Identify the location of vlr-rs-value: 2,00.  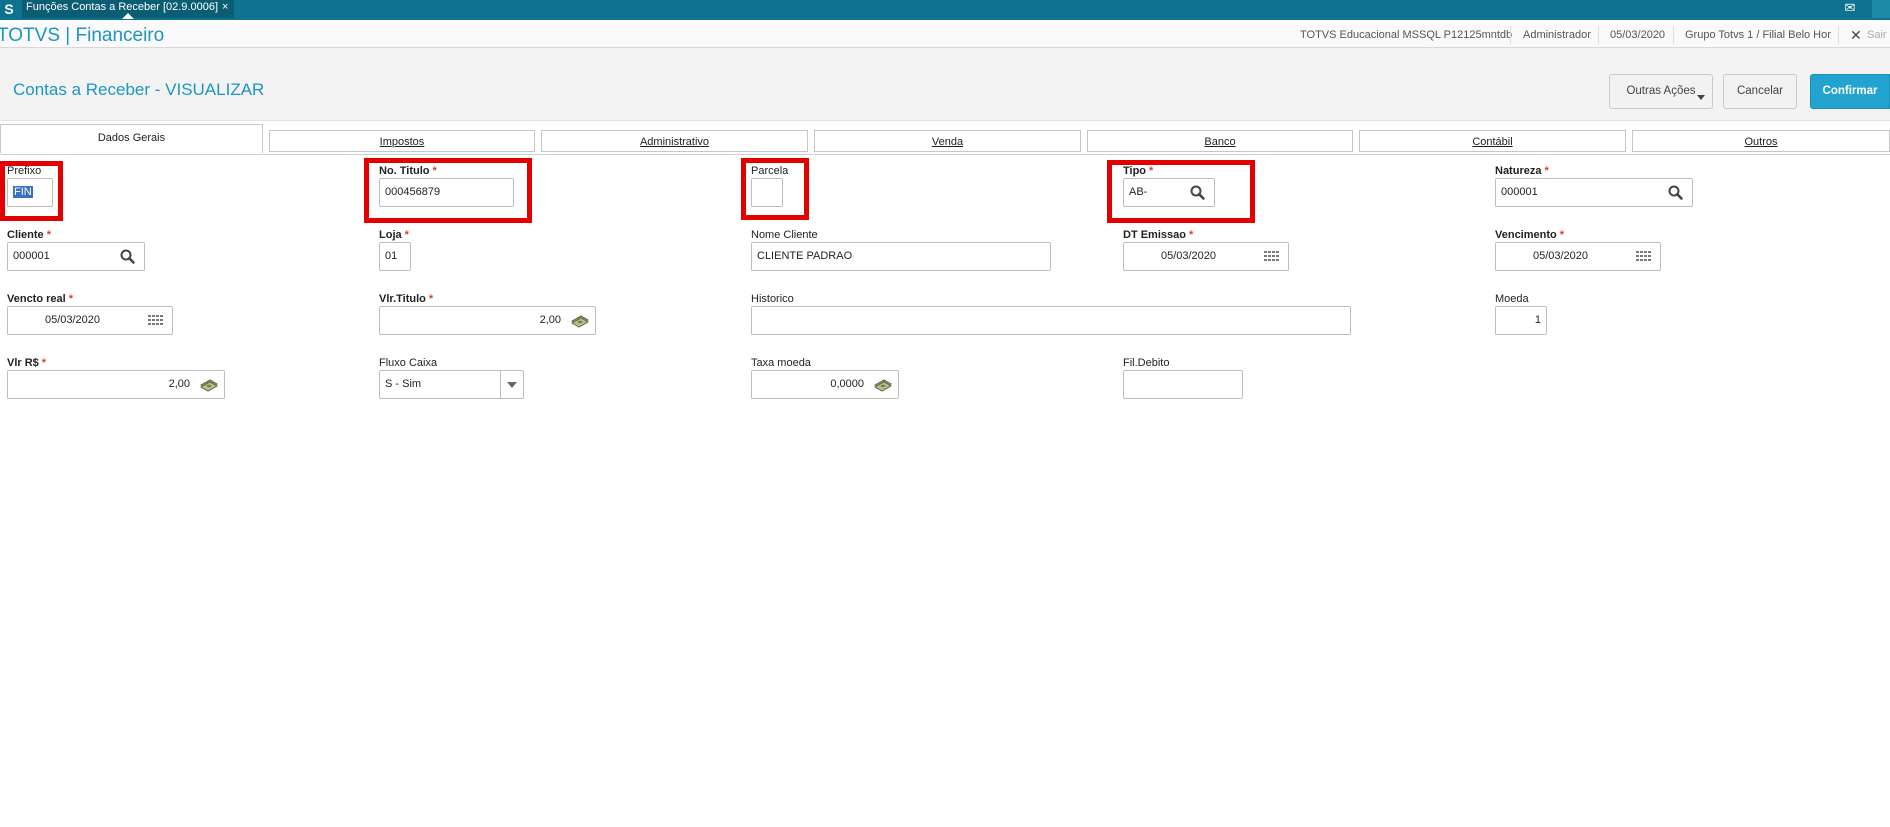
(179, 384).